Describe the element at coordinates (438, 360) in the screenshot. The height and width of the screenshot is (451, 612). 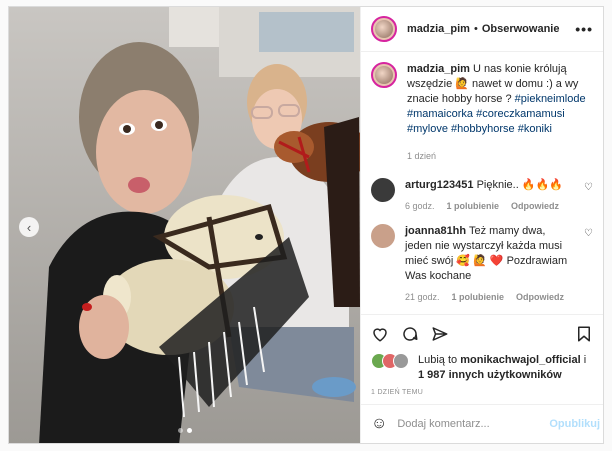
I see `likes-prefix: Lubią to` at that location.